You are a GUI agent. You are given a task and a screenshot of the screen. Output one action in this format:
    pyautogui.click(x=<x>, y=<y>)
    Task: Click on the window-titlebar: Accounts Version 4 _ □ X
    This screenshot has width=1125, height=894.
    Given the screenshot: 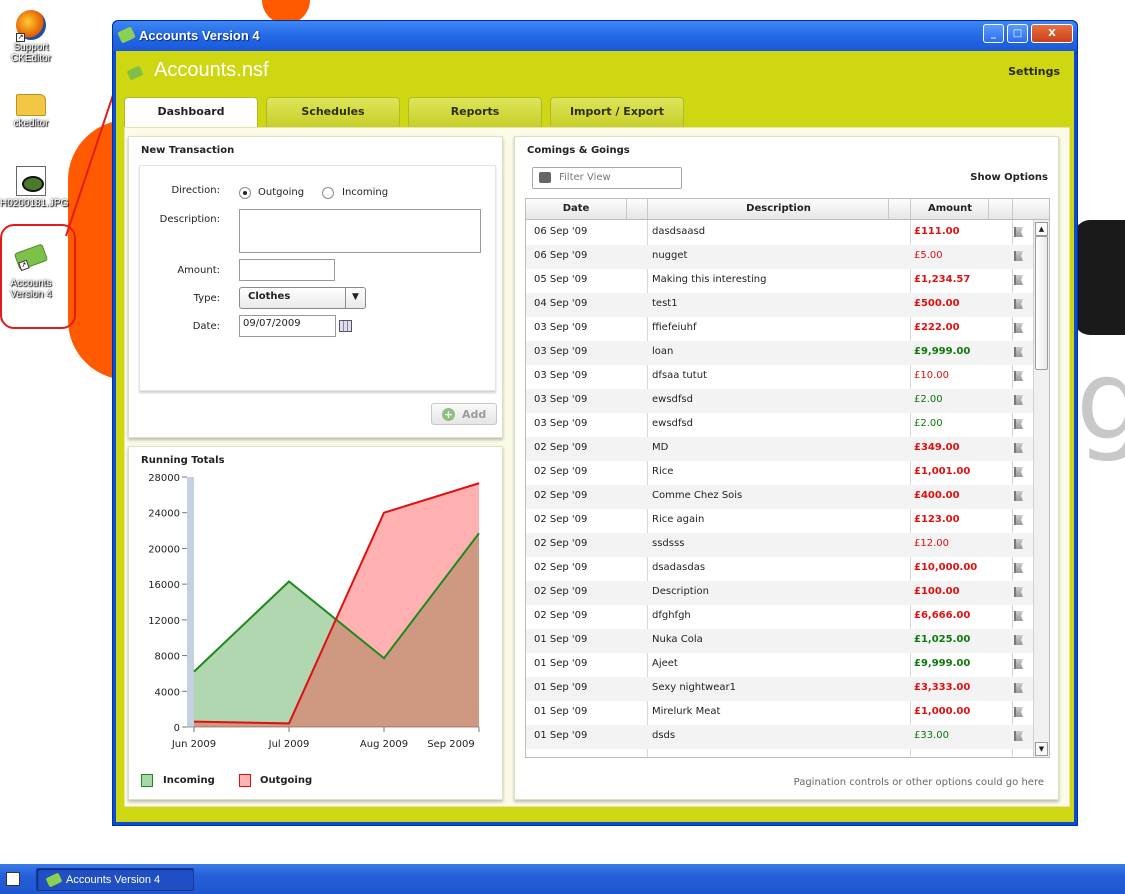 What is the action you would take?
    pyautogui.click(x=595, y=36)
    